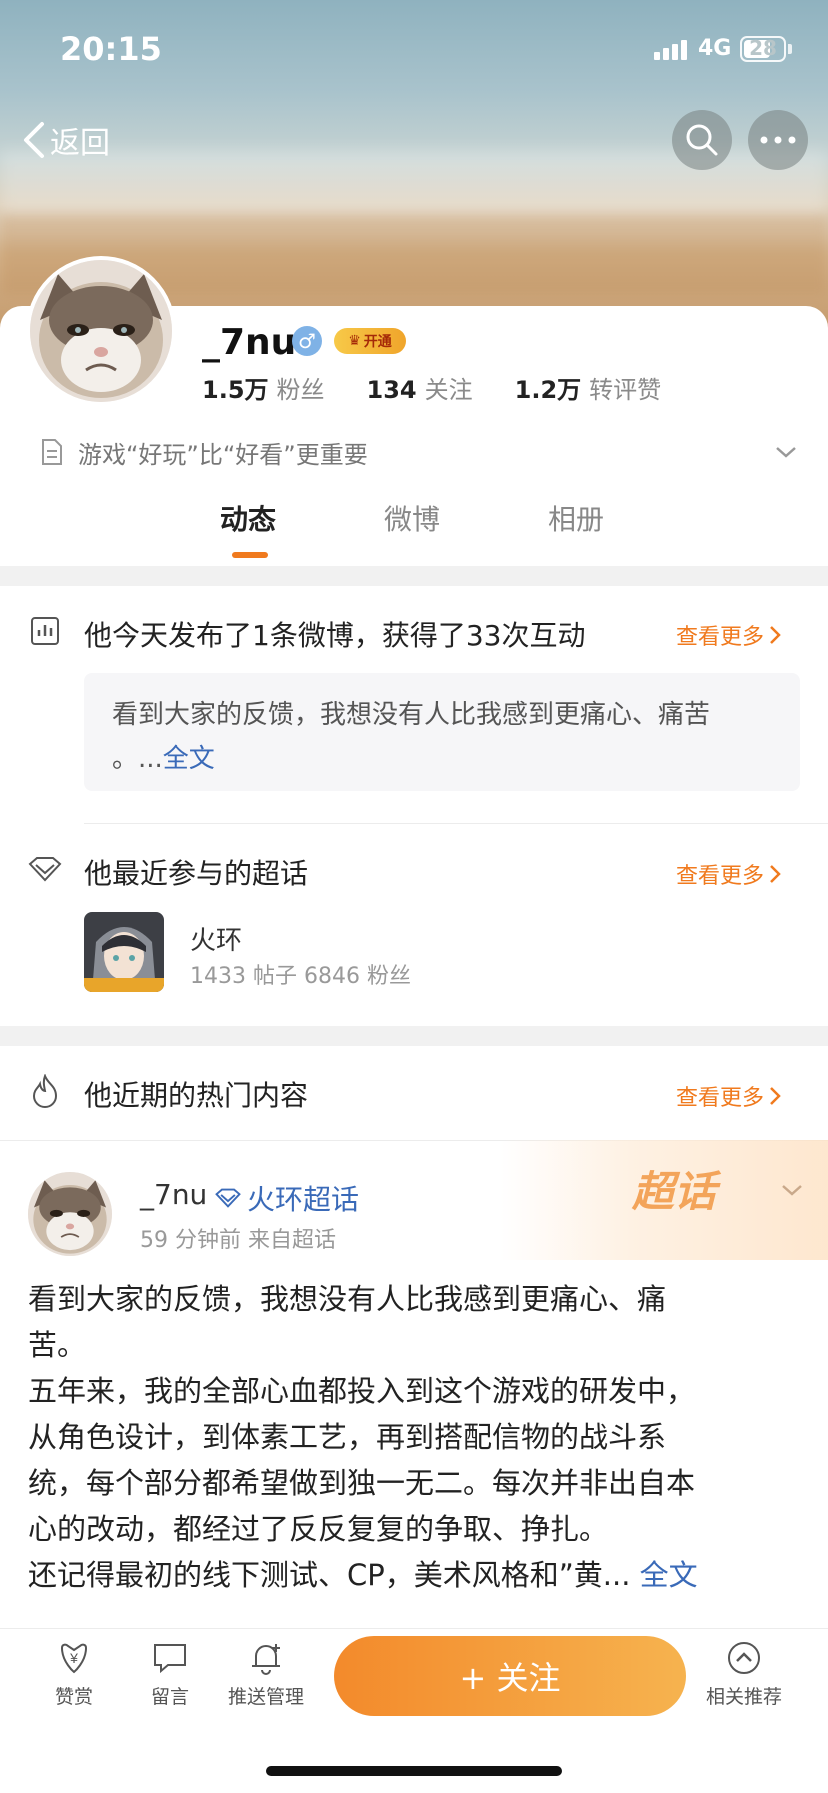  I want to click on battery-level: 28, so click(763, 48).